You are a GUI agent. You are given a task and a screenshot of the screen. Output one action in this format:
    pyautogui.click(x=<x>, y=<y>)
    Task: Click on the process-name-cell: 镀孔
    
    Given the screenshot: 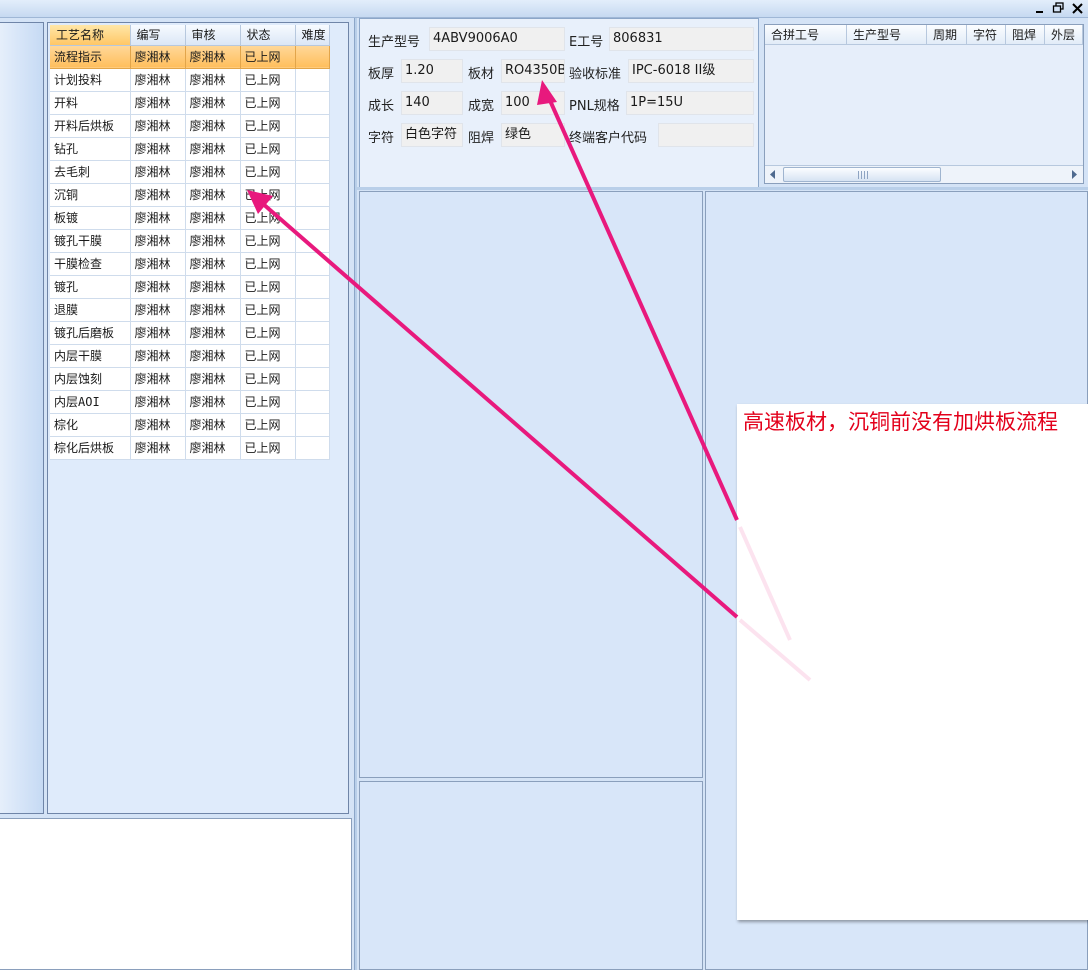 What is the action you would take?
    pyautogui.click(x=90, y=287)
    